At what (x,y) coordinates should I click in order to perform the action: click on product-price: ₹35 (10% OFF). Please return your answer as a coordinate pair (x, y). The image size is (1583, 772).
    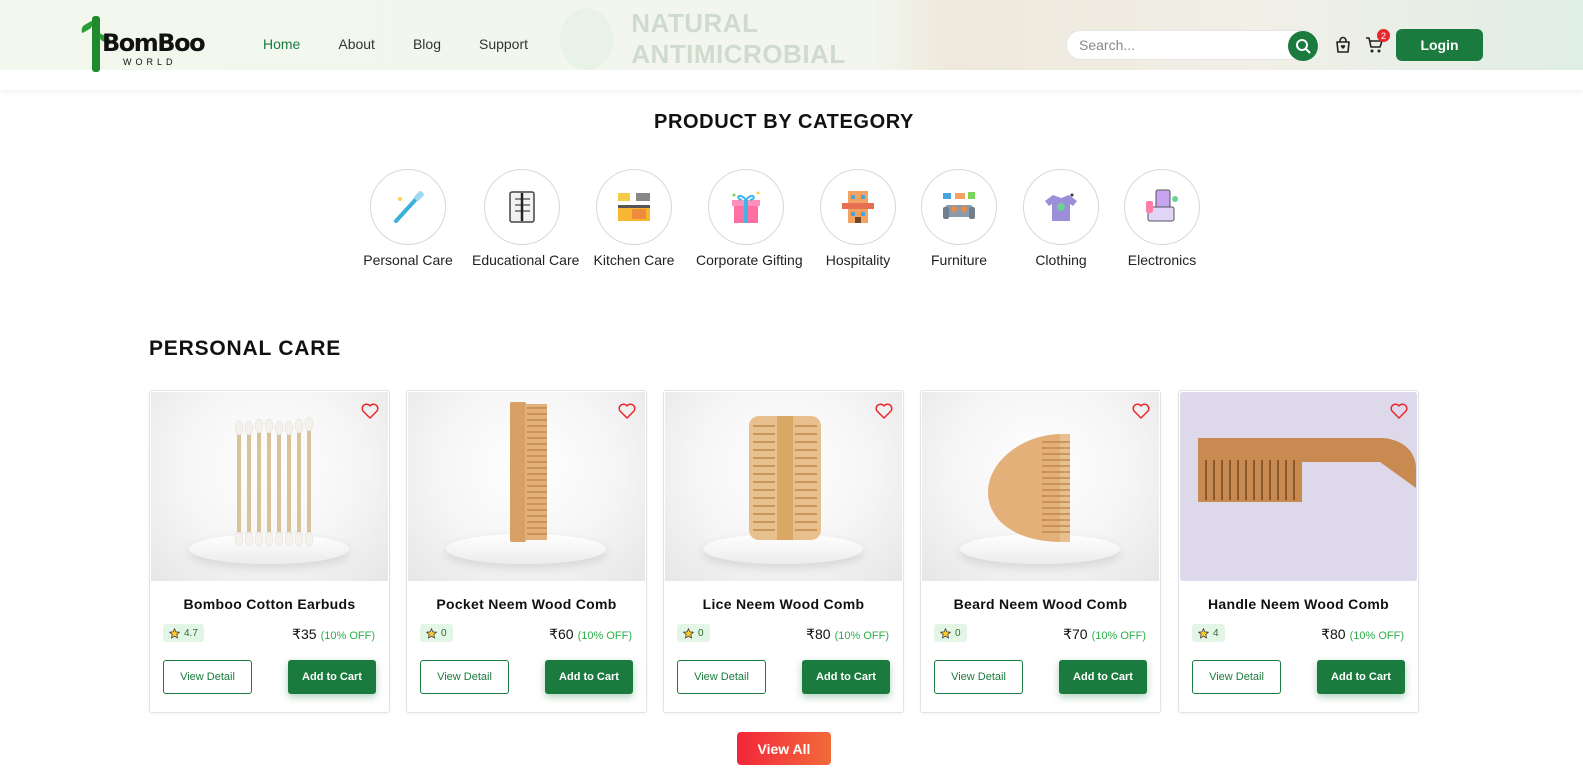
    Looking at the image, I should click on (333, 634).